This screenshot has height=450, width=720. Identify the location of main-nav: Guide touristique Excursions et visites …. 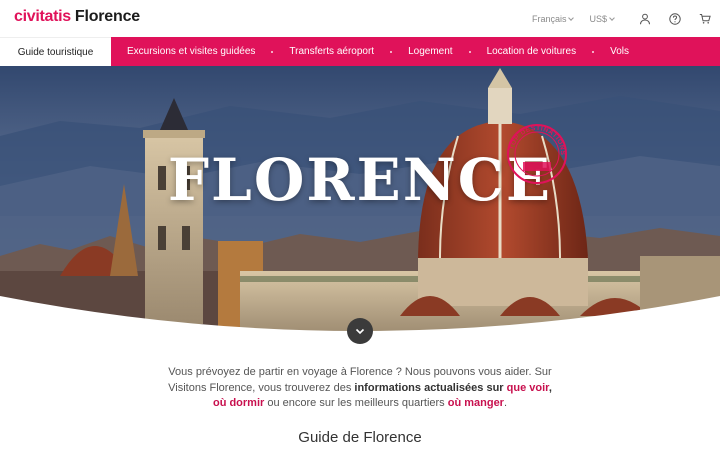
(360, 51).